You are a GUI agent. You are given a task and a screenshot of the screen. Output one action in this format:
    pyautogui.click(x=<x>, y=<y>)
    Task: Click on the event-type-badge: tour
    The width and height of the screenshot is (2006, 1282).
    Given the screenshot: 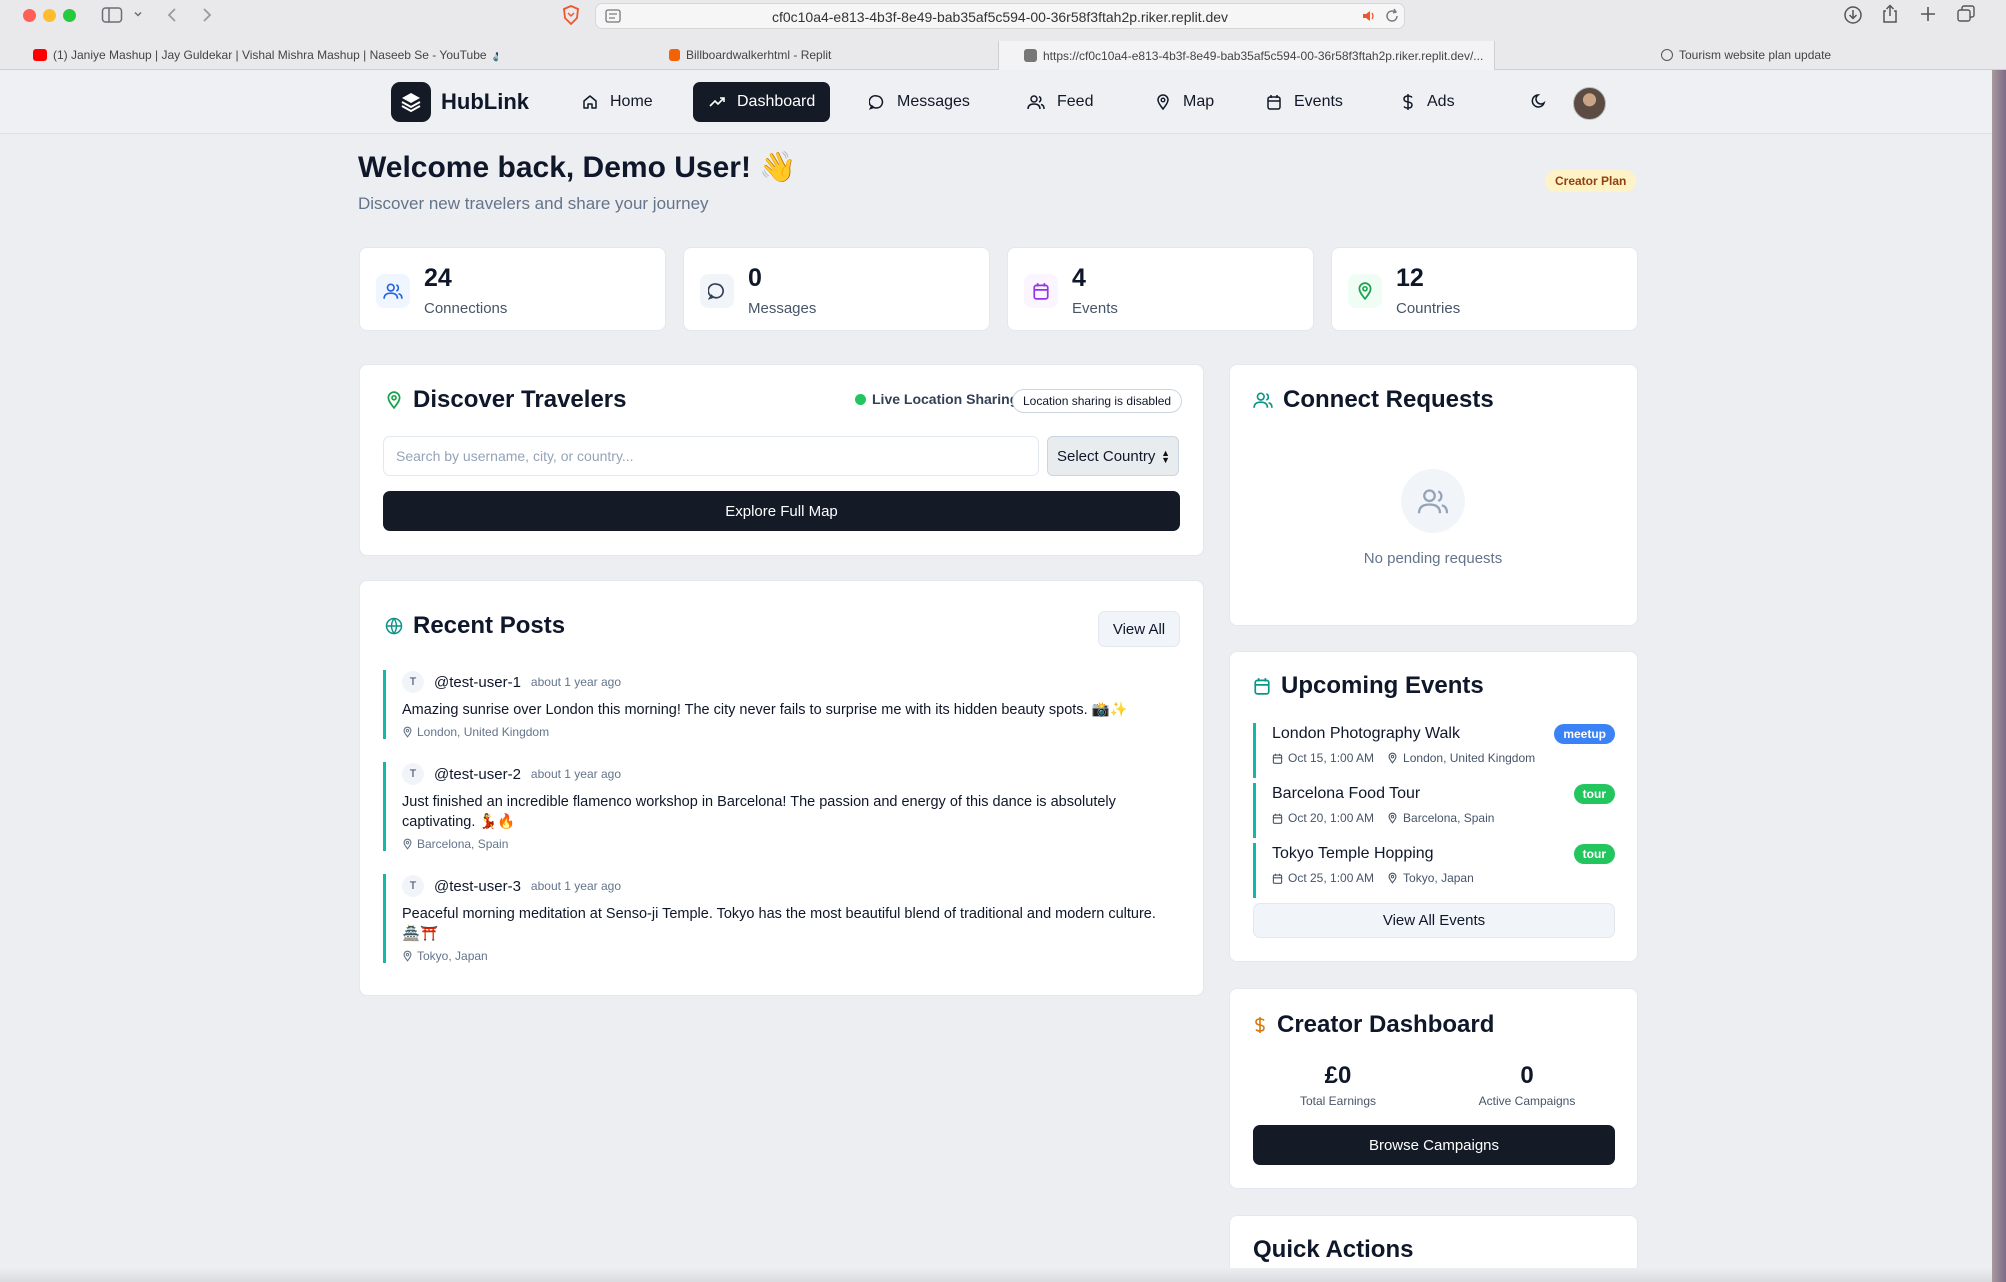 What is the action you would take?
    pyautogui.click(x=1594, y=854)
    